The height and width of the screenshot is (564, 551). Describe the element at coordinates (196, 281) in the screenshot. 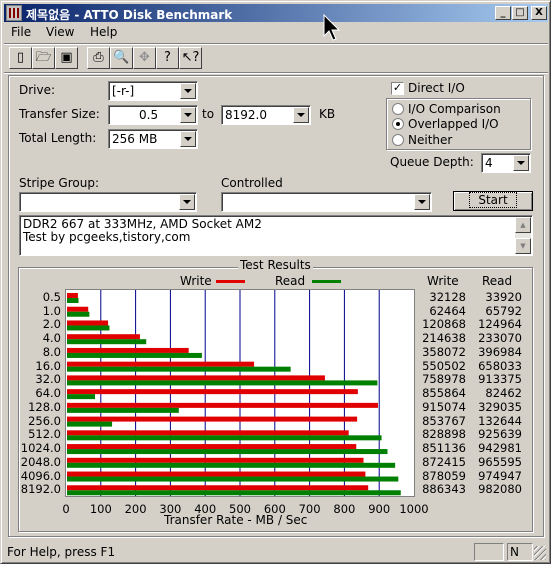

I see `legend-write-label: Write` at that location.